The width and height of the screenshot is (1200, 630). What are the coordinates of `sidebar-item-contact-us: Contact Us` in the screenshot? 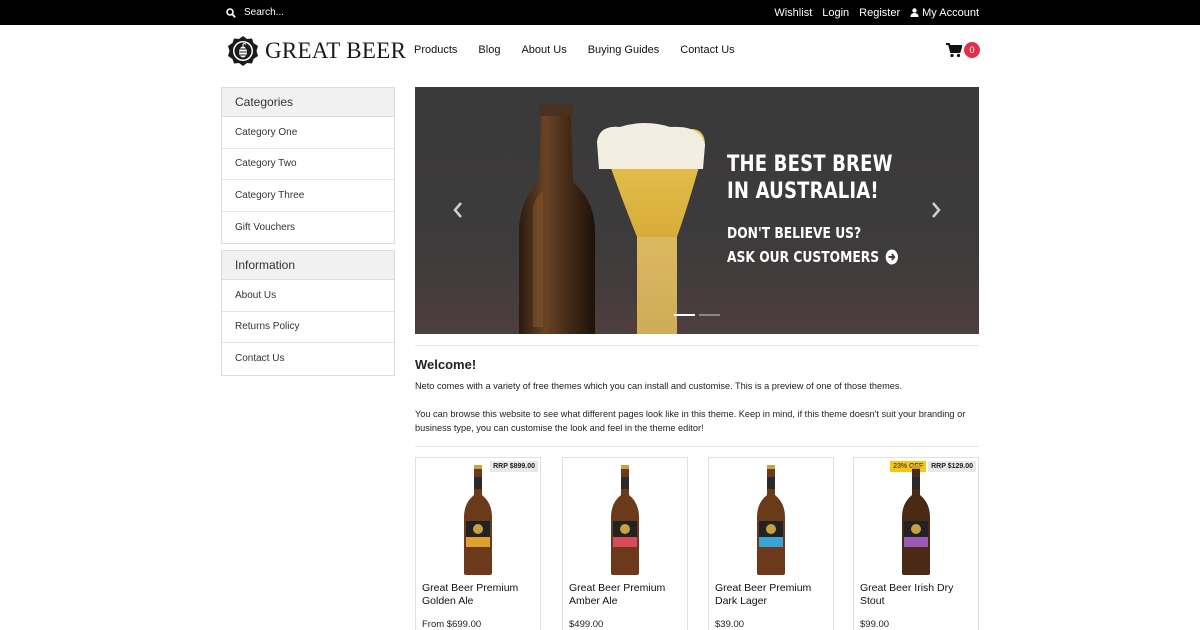 It's located at (308, 359).